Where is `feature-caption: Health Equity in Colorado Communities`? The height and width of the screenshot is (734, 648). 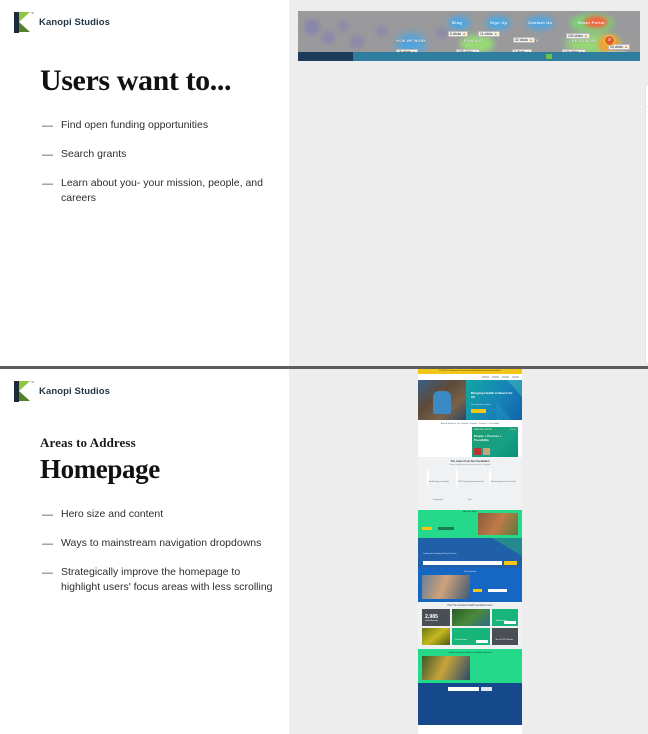 feature-caption: Health Equity in Colorado Communities is located at coordinates (439, 491).